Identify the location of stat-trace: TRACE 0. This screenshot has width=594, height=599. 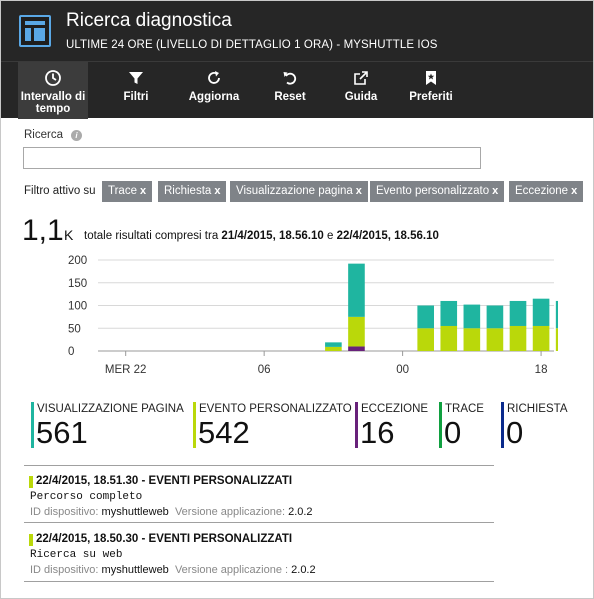
(469, 426).